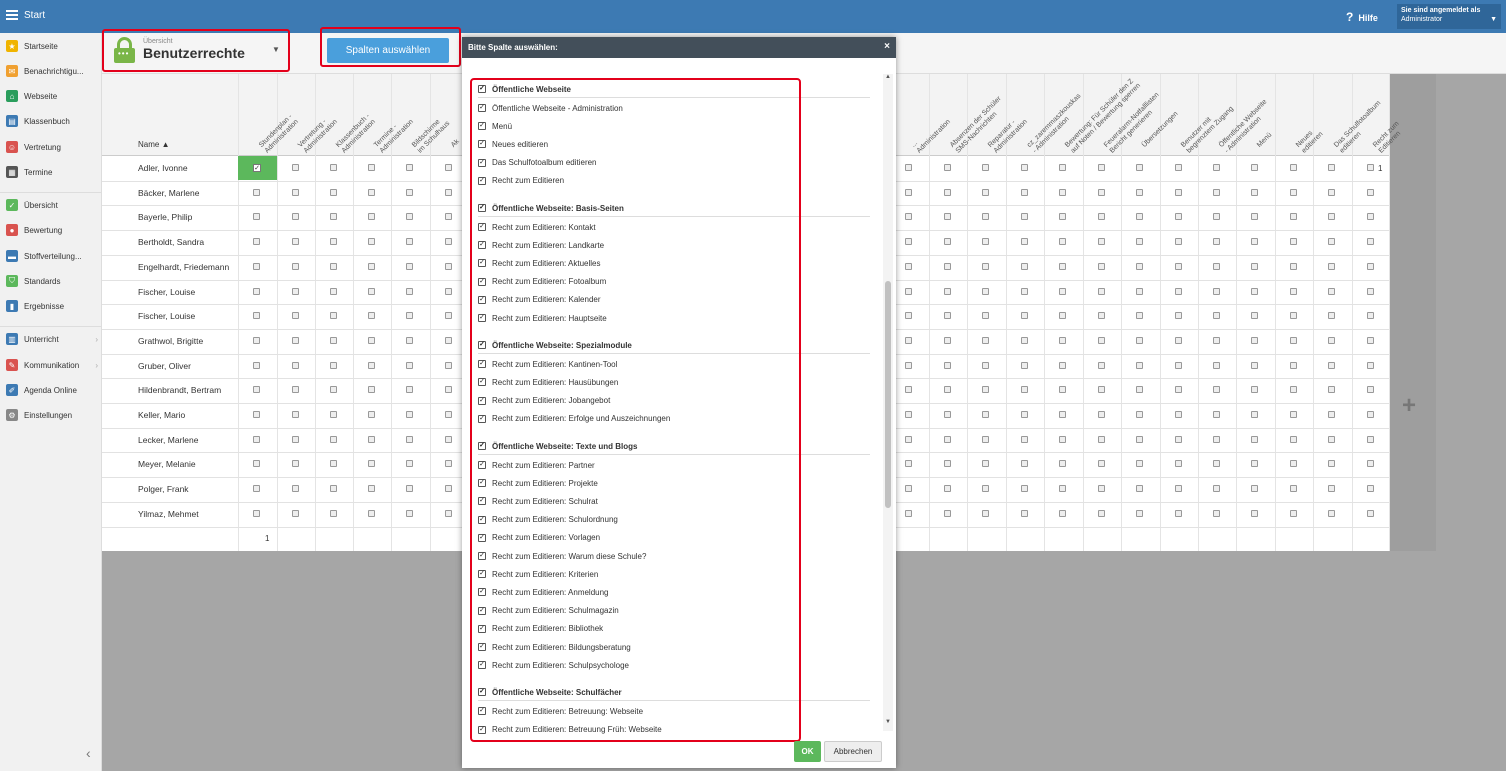 The height and width of the screenshot is (771, 1506). What do you see at coordinates (853, 751) in the screenshot?
I see `cancel-button: Abbrechen` at bounding box center [853, 751].